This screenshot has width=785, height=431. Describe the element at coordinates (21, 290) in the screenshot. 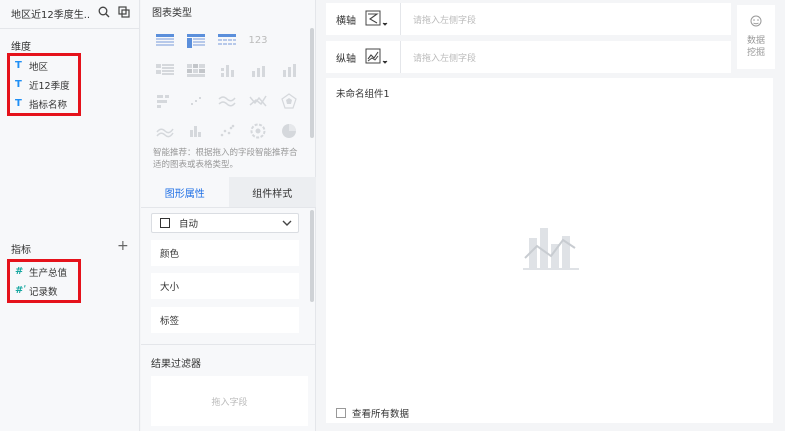

I see `number-type-icon: #ʹ` at that location.